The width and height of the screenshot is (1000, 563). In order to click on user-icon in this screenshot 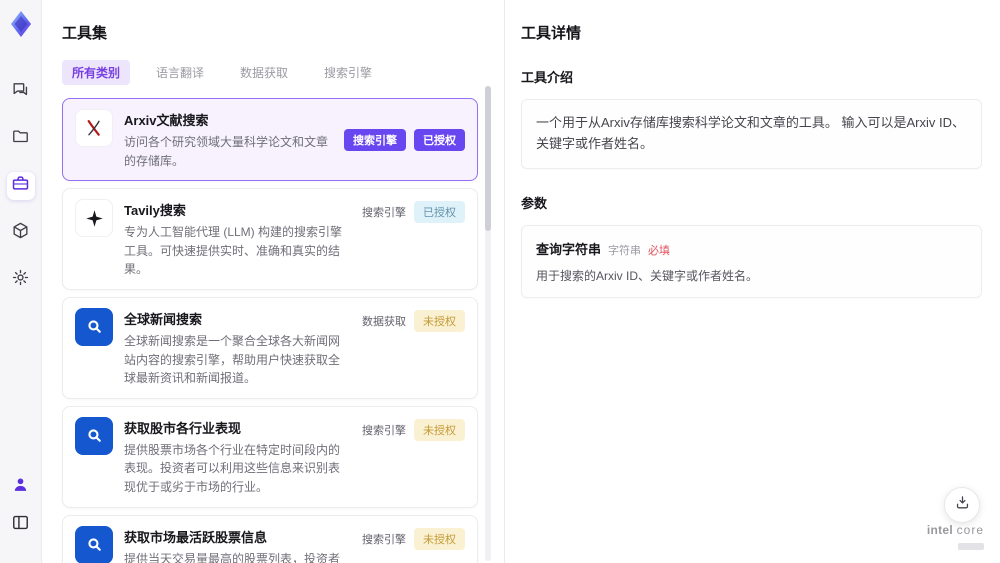, I will do `click(20, 487)`.